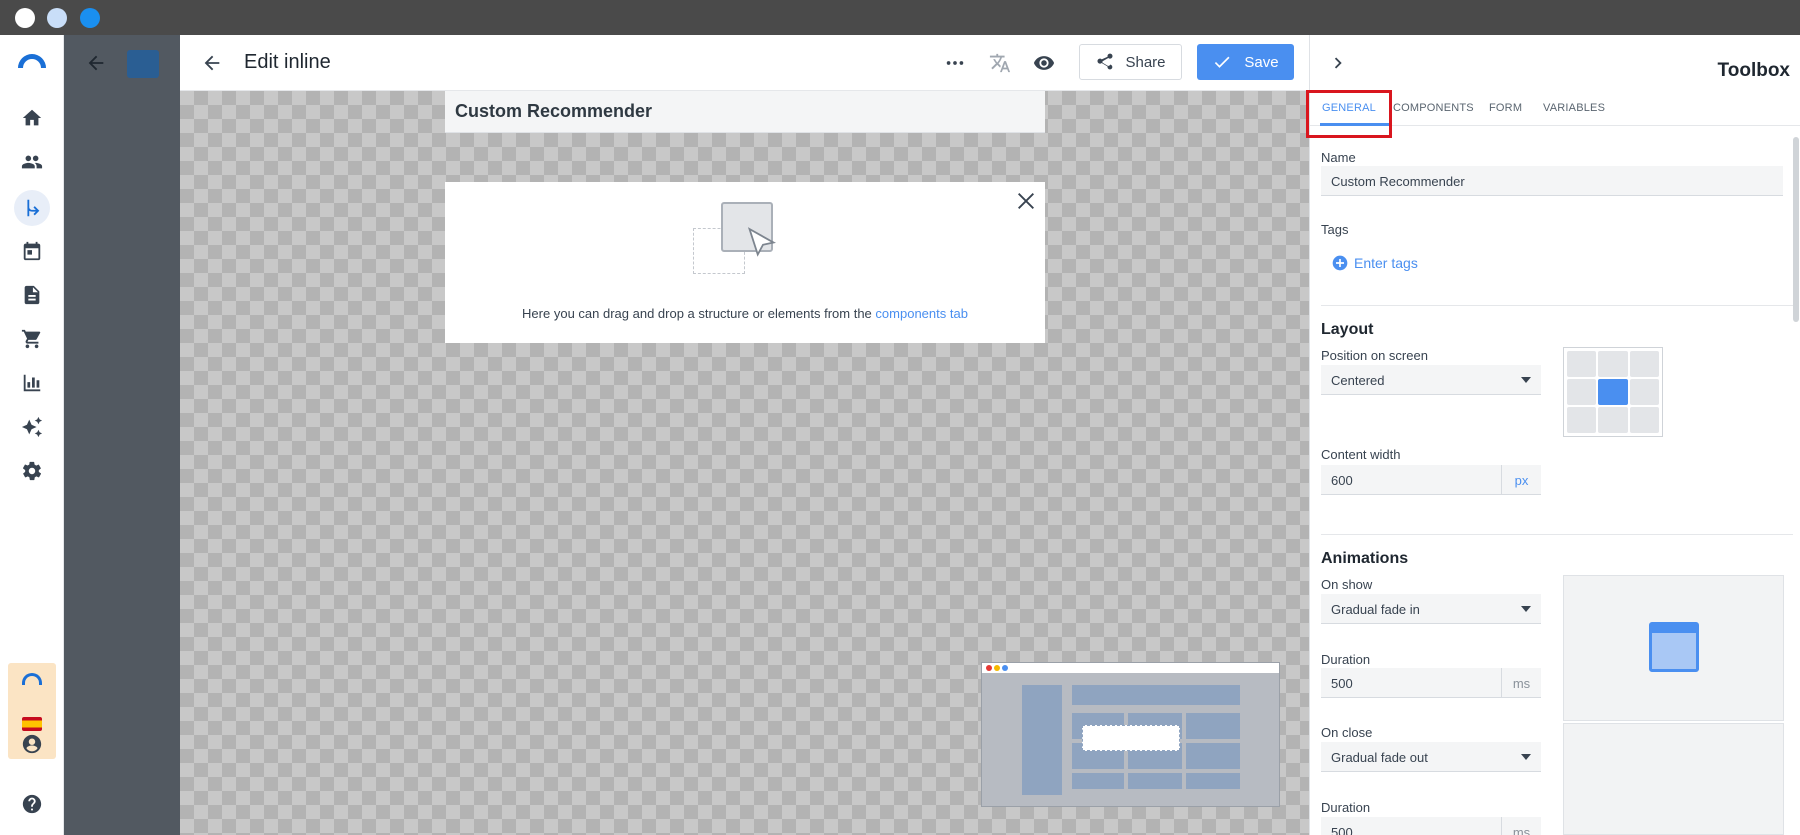  I want to click on on-show-select: Gradual fade in, so click(1431, 609).